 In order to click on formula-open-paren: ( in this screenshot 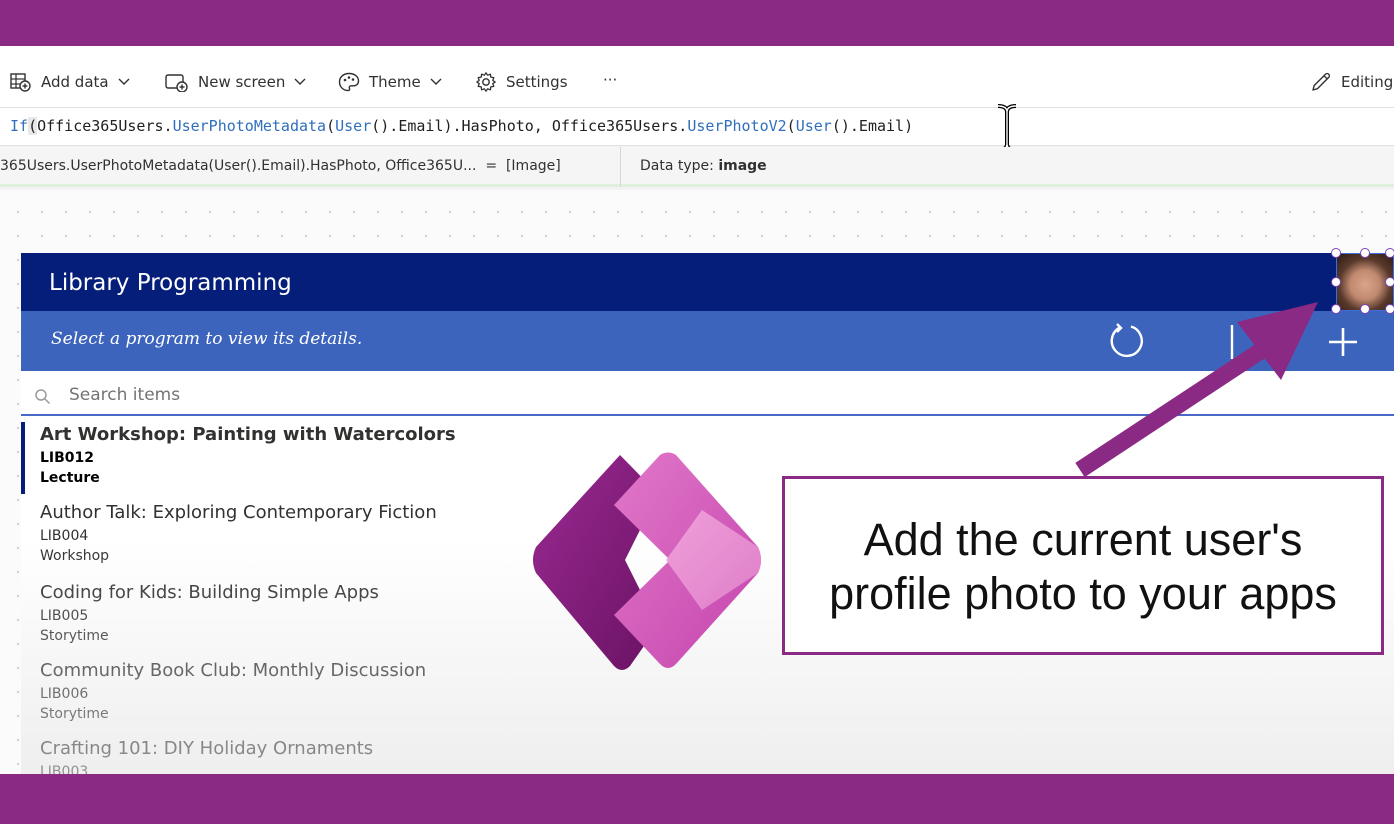, I will do `click(33, 126)`.